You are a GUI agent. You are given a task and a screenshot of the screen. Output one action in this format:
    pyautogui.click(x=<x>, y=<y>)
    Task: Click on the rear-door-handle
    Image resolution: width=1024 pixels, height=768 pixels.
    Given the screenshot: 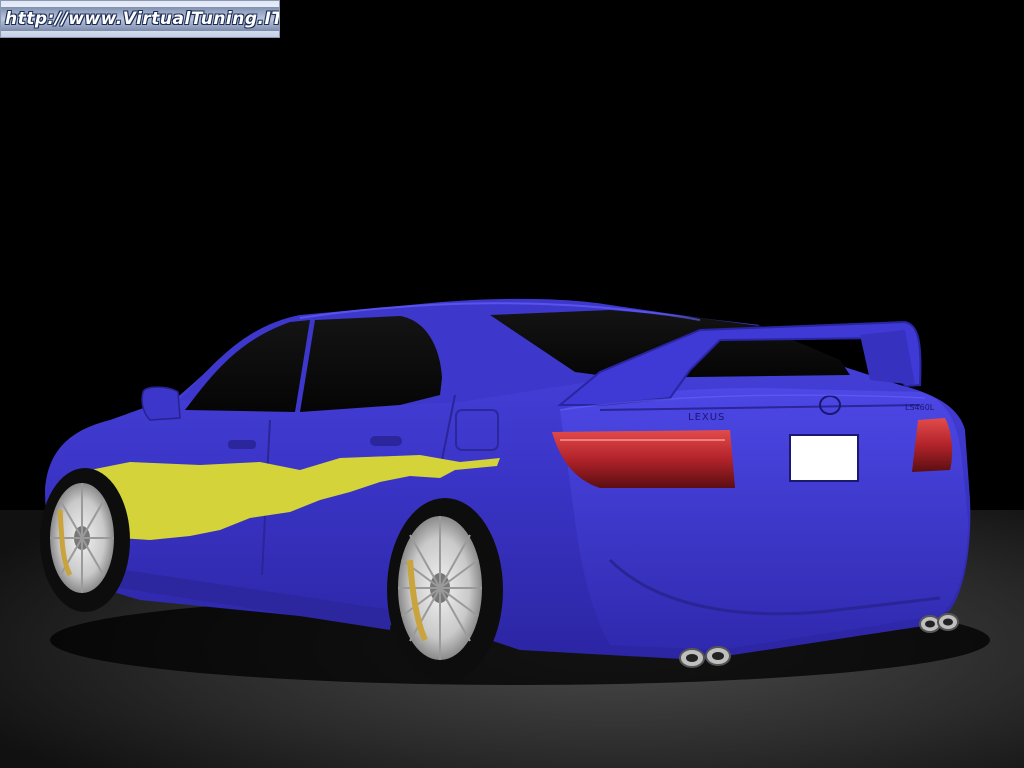 What is the action you would take?
    pyautogui.click(x=242, y=444)
    